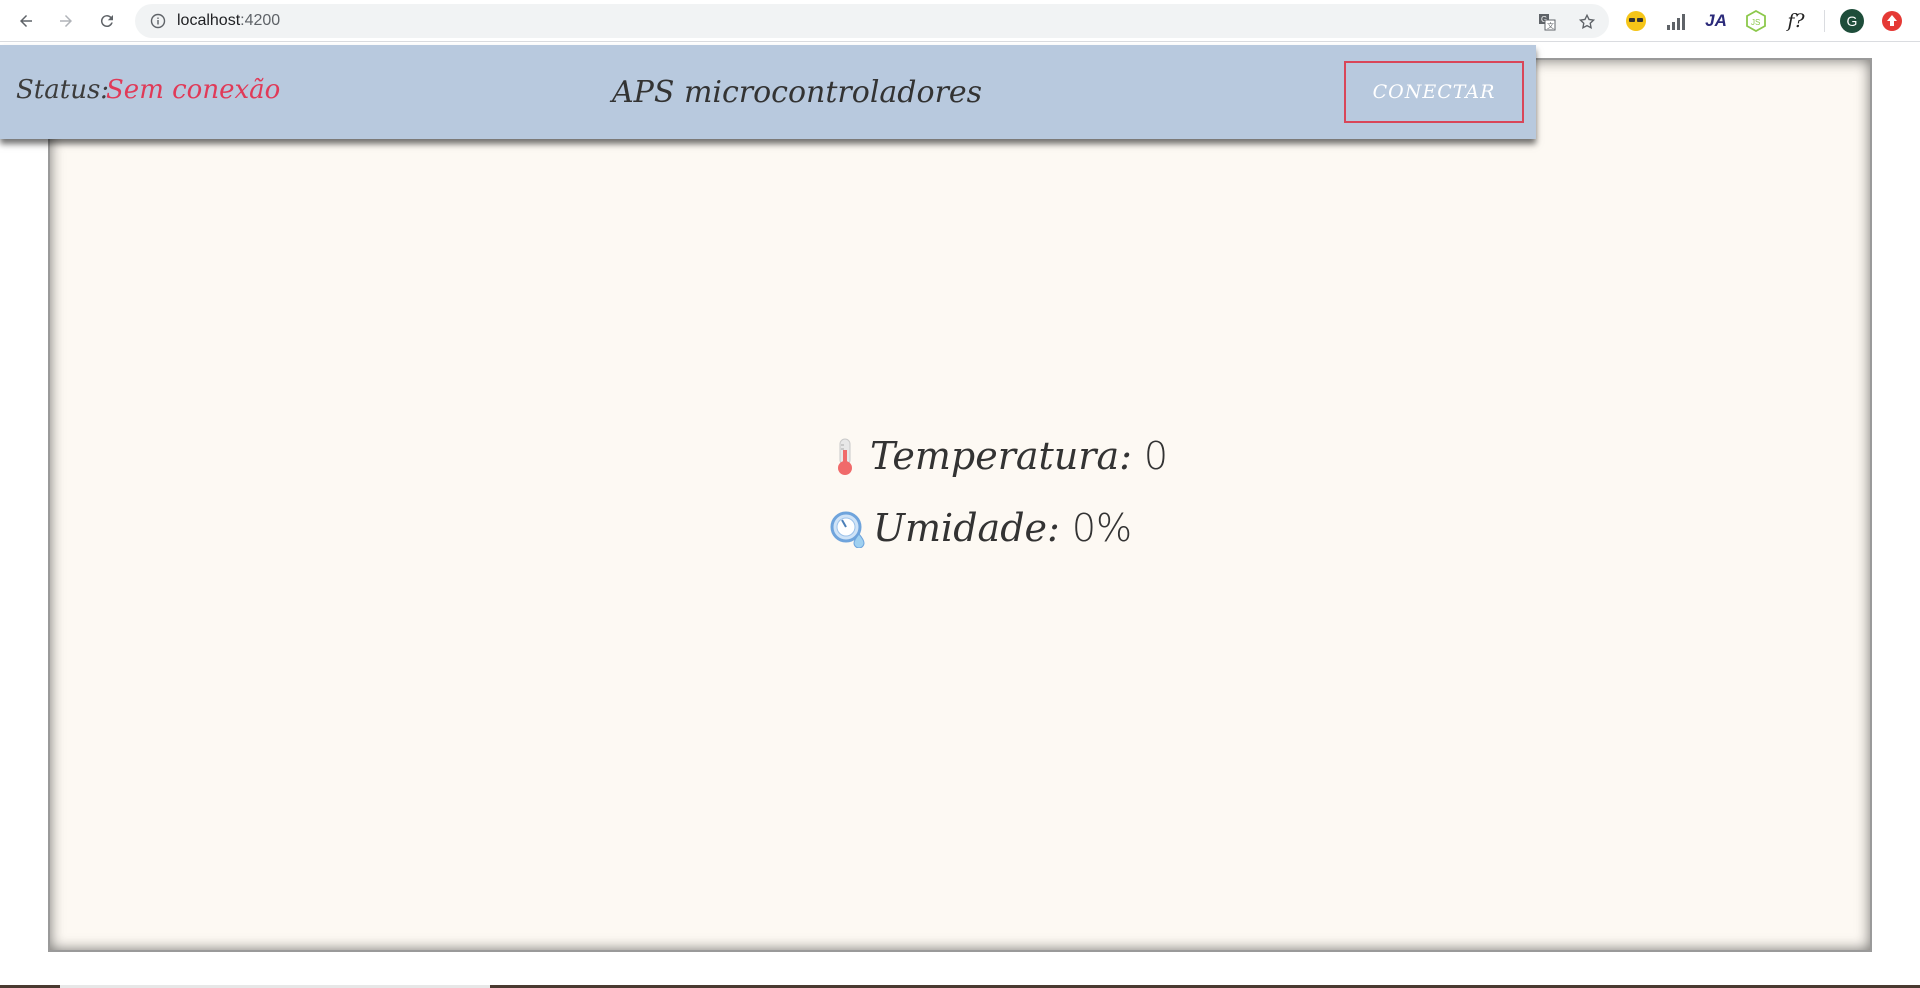 Image resolution: width=1920 pixels, height=988 pixels. Describe the element at coordinates (63, 90) in the screenshot. I see `status-label: Status:` at that location.